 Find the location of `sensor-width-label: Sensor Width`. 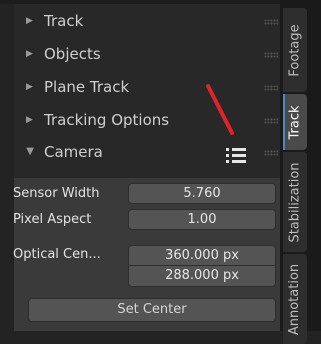

sensor-width-label: Sensor Width is located at coordinates (56, 193).